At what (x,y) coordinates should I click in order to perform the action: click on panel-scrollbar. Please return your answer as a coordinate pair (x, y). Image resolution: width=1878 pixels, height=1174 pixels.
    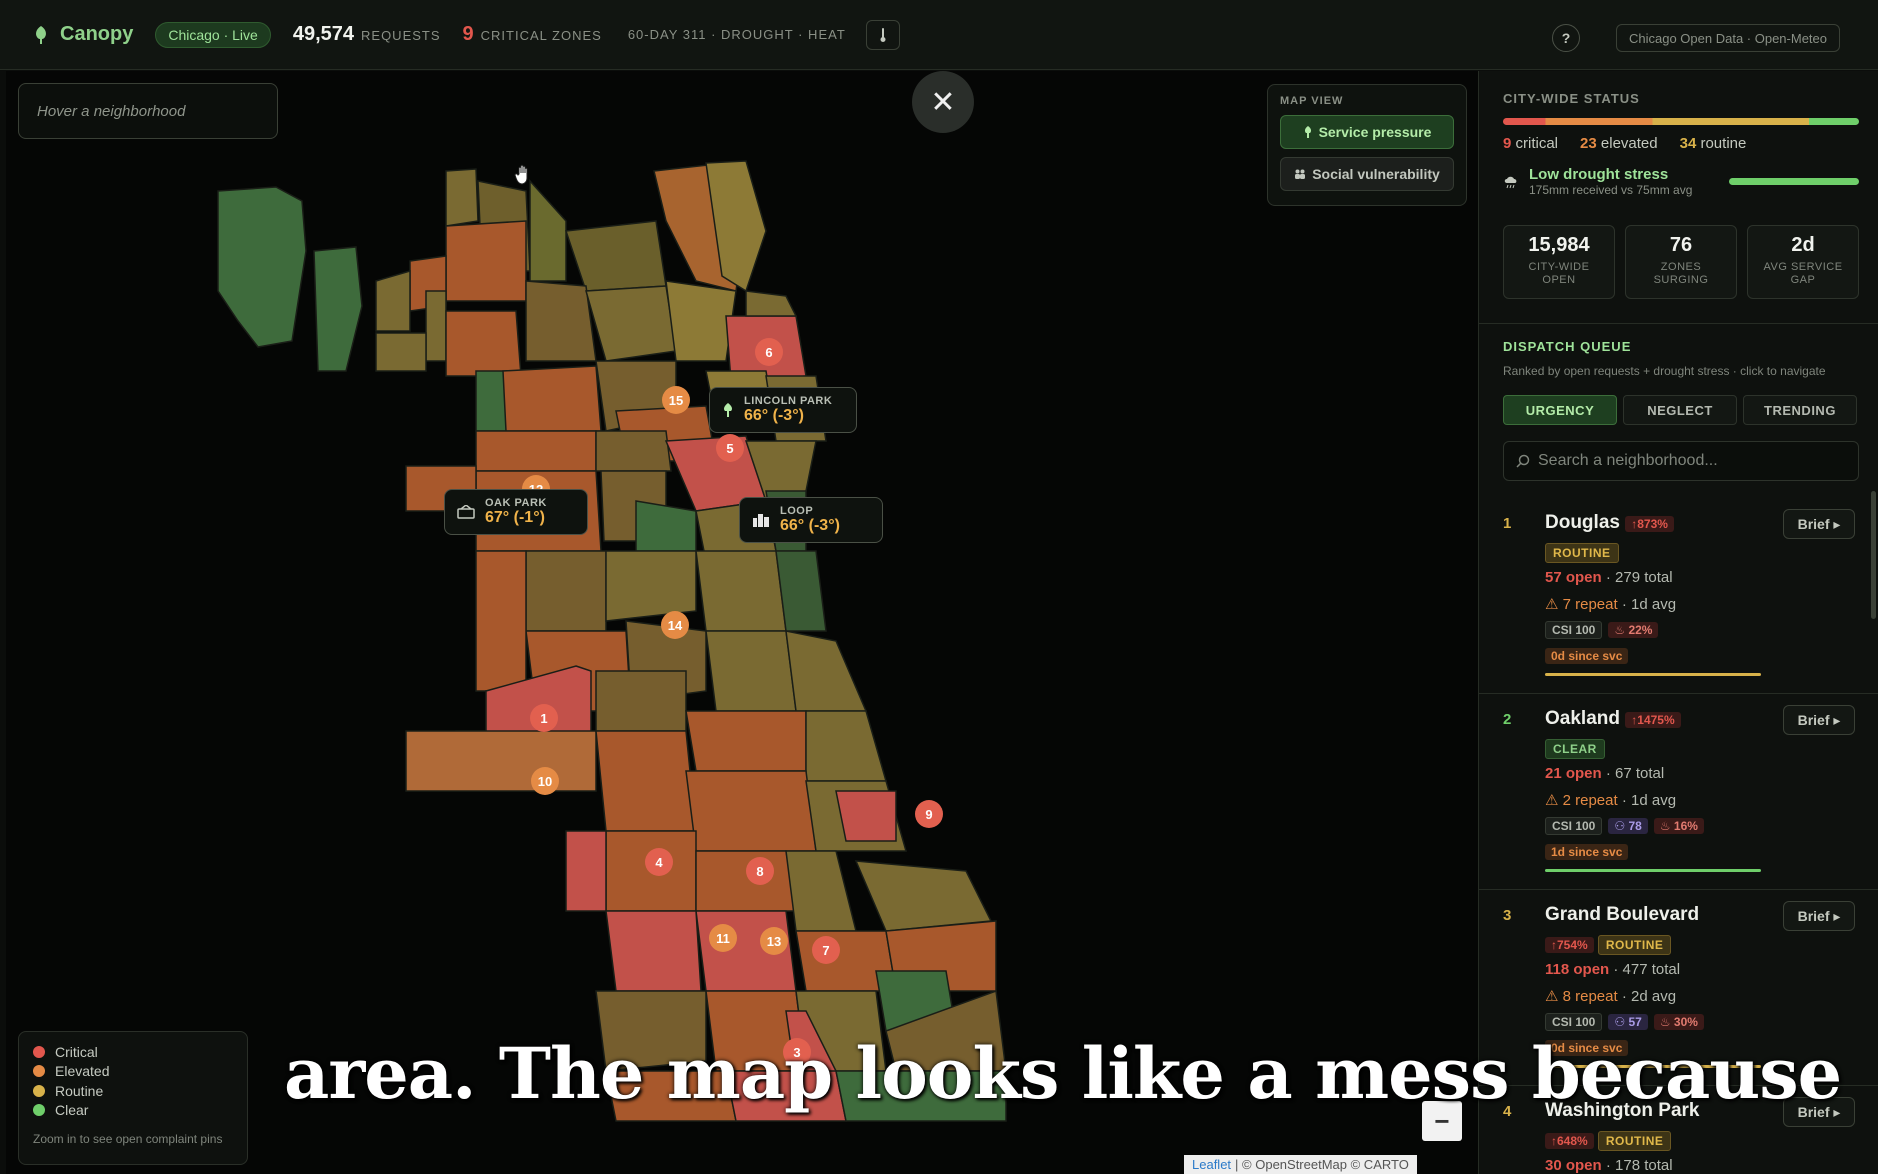
    Looking at the image, I should click on (1873, 555).